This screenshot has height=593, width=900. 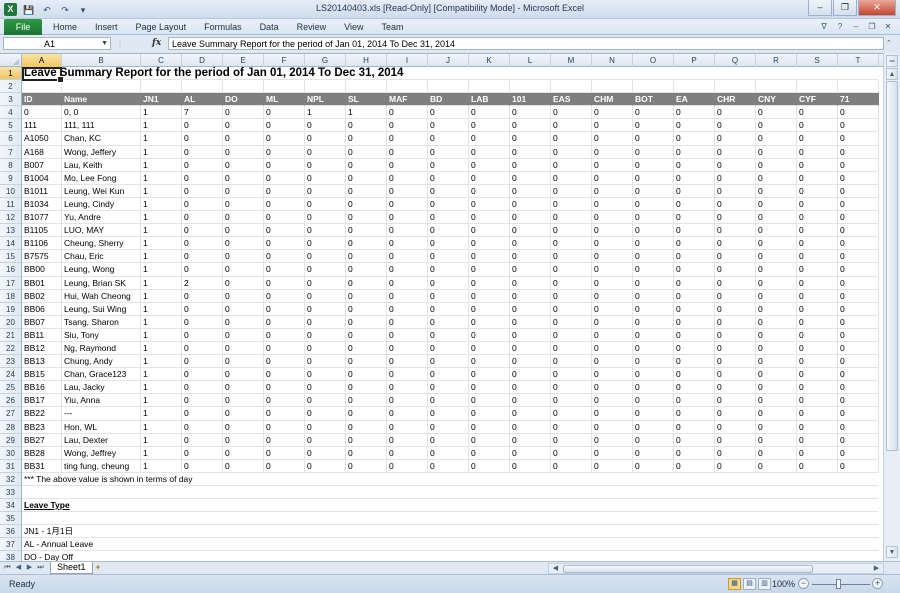 I want to click on leave-value: 7, so click(x=202, y=113).